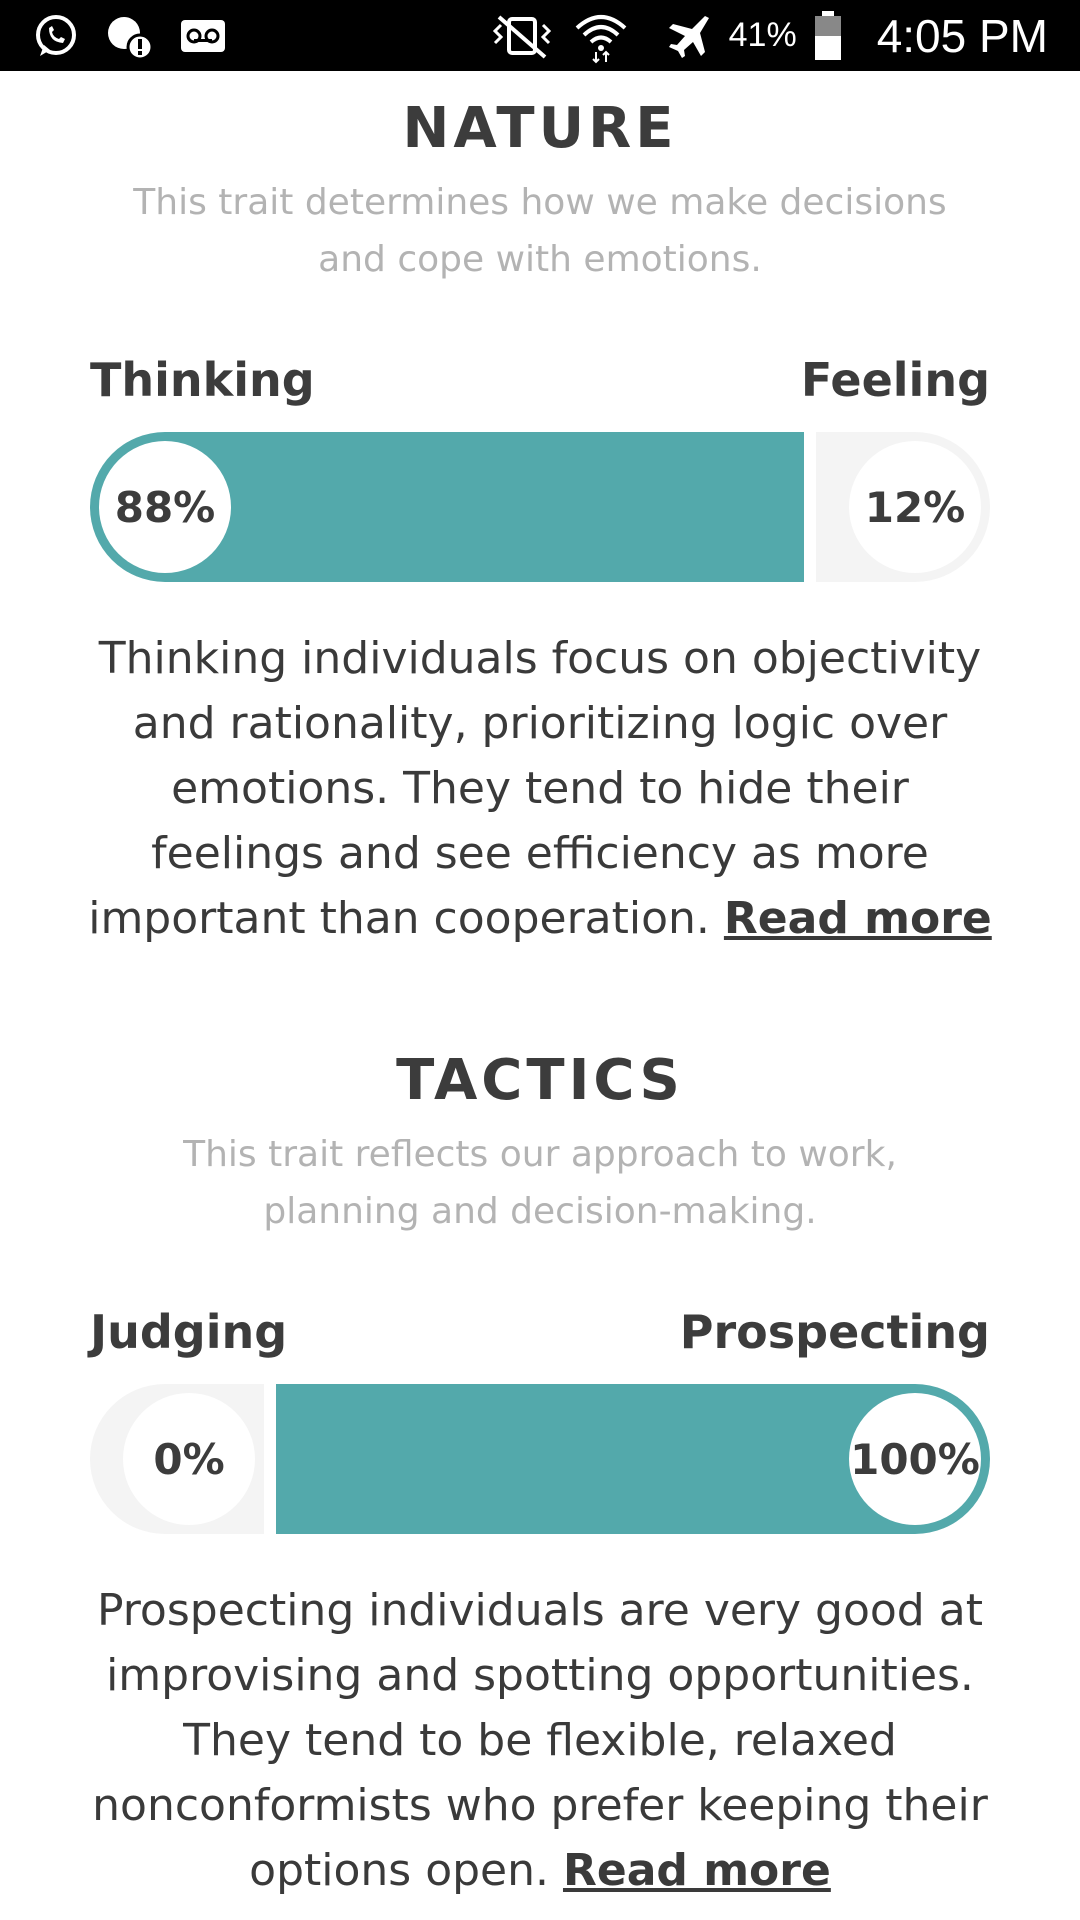 Image resolution: width=1080 pixels, height=1920 pixels. Describe the element at coordinates (915, 507) in the screenshot. I see `percent-bubble-right: 12%` at that location.